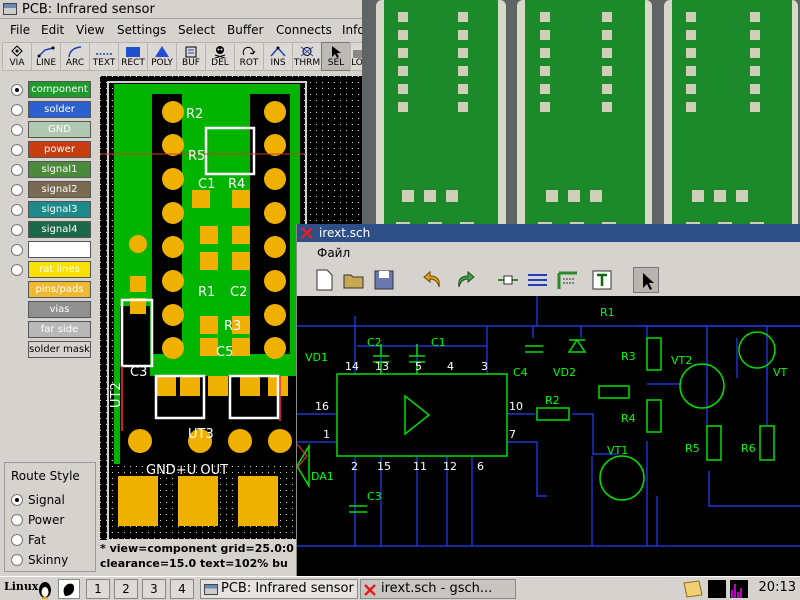 The image size is (800, 600). Describe the element at coordinates (52, 30) in the screenshot. I see `menu-edit: Edit` at that location.